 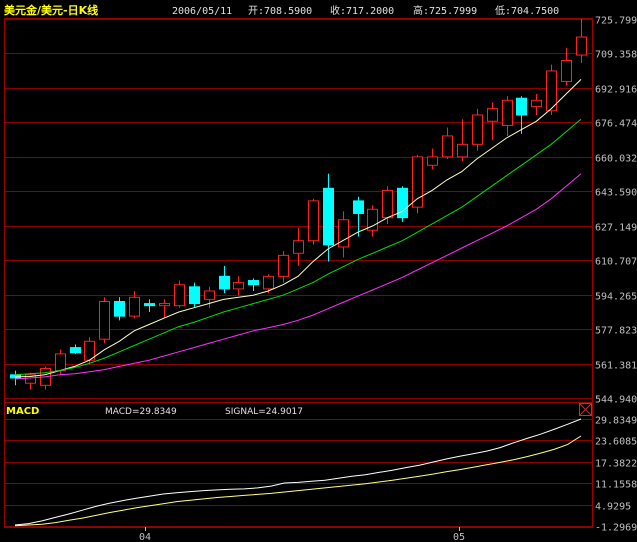 What do you see at coordinates (280, 11) in the screenshot?
I see `open-label: 开:708.5900` at bounding box center [280, 11].